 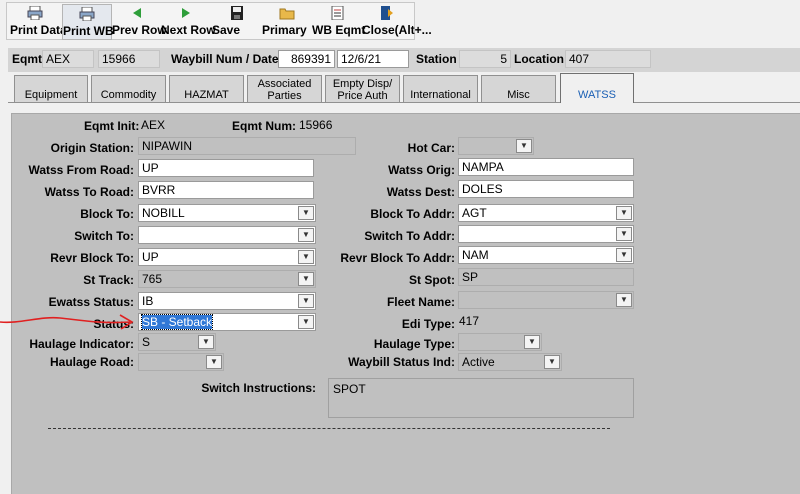 What do you see at coordinates (237, 13) in the screenshot?
I see `floppy-icon` at bounding box center [237, 13].